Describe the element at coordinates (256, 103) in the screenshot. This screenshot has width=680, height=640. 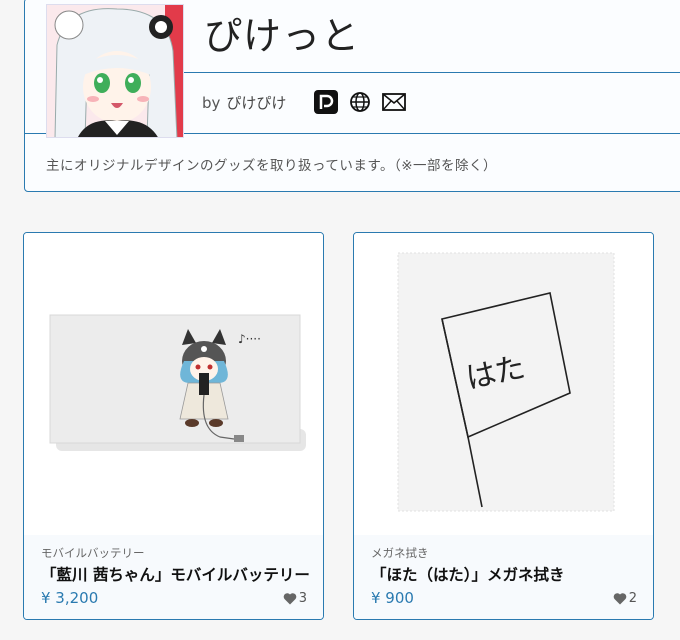
I see `owner-name: ぴけぴけ` at that location.